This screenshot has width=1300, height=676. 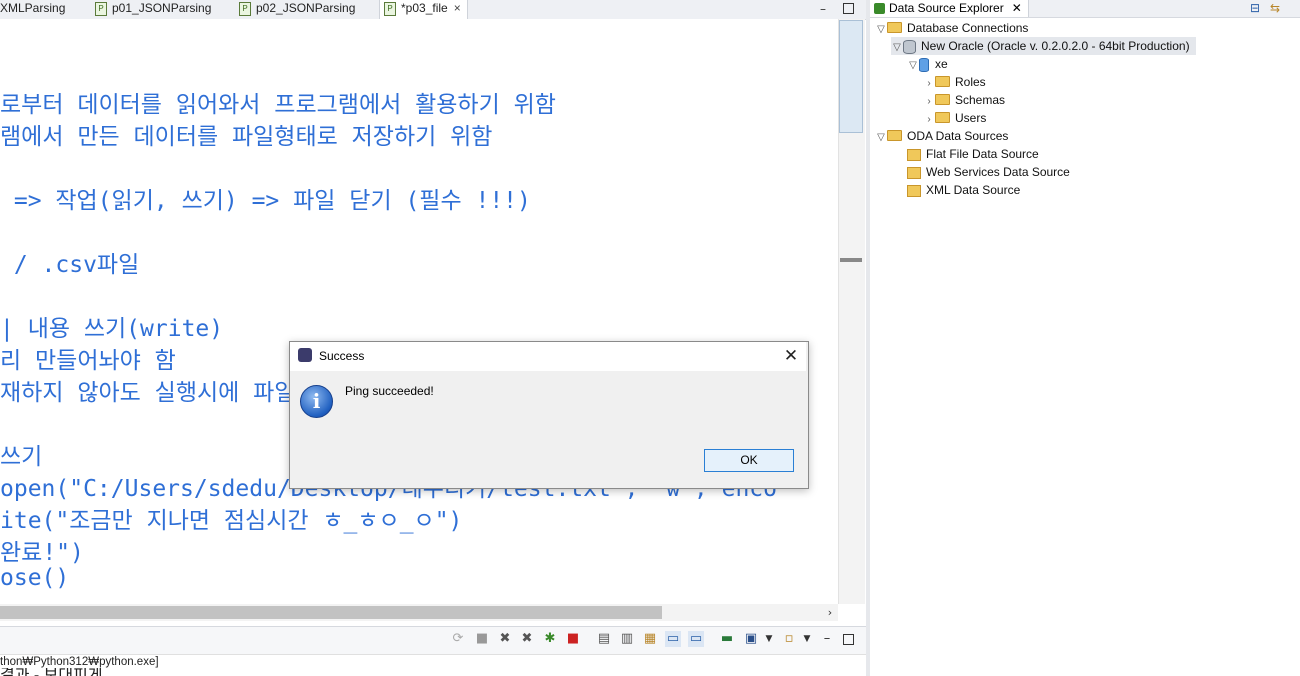 I want to click on display-console-icon: ▣, so click(x=751, y=639).